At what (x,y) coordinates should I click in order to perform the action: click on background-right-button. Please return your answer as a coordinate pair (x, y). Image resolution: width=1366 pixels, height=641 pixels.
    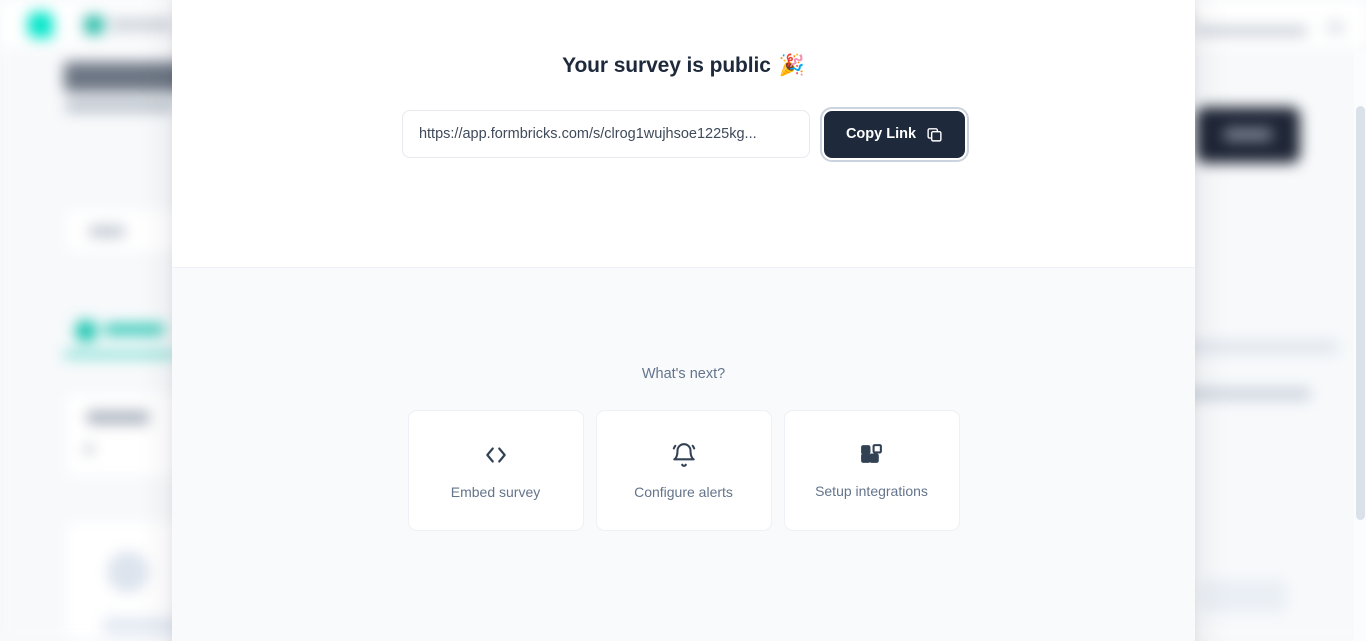
    Looking at the image, I should click on (1243, 596).